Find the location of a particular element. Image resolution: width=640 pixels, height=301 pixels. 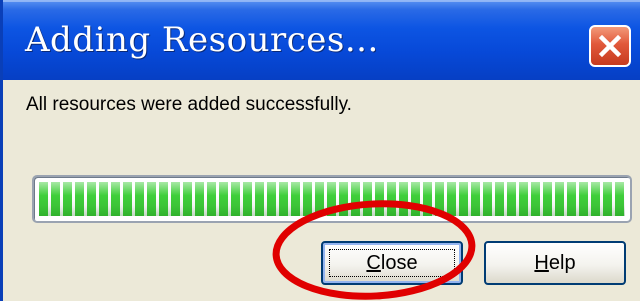

help-button: Help is located at coordinates (555, 263).